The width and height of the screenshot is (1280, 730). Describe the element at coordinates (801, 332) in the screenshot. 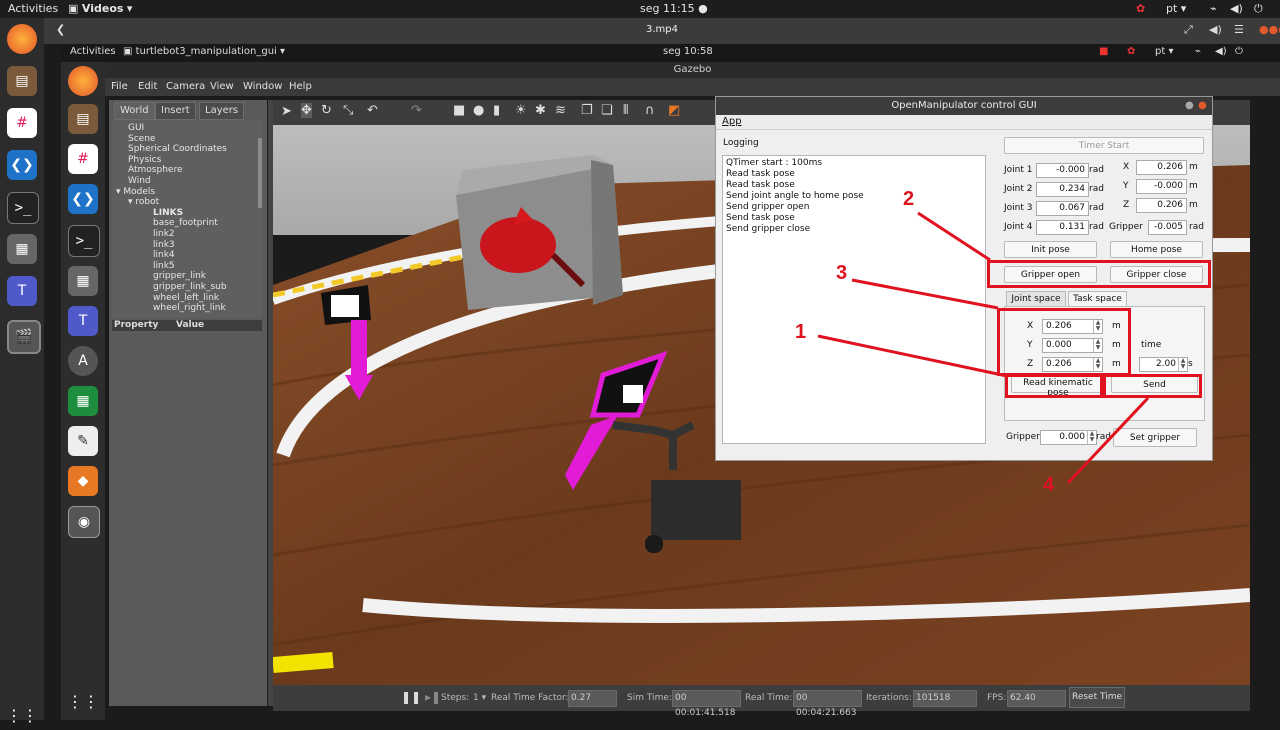

I see `annotation-number-1: 1` at that location.